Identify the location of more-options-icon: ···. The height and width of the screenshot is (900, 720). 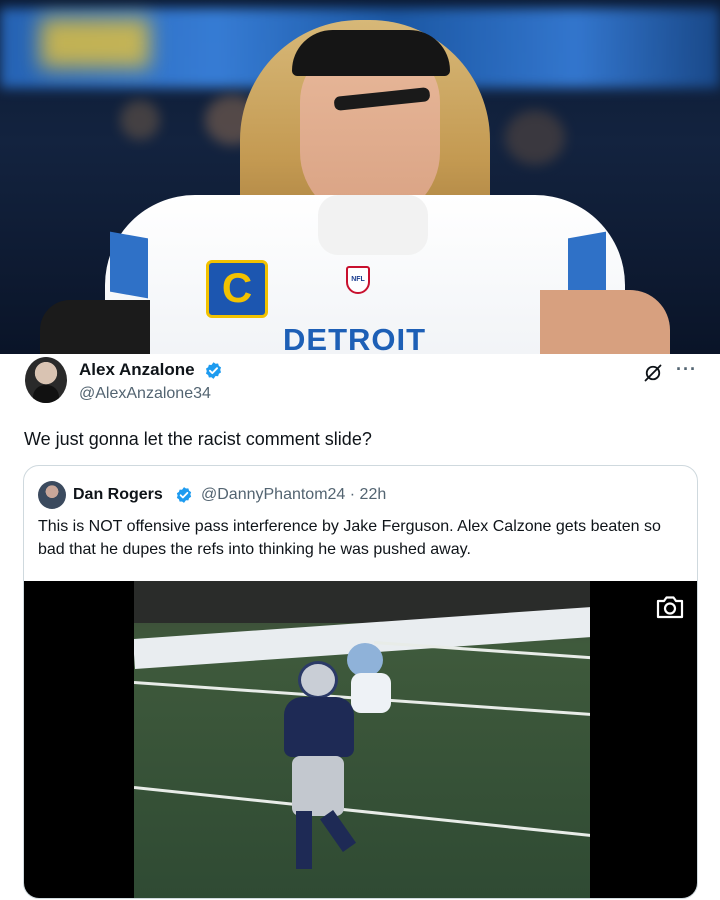
(686, 369).